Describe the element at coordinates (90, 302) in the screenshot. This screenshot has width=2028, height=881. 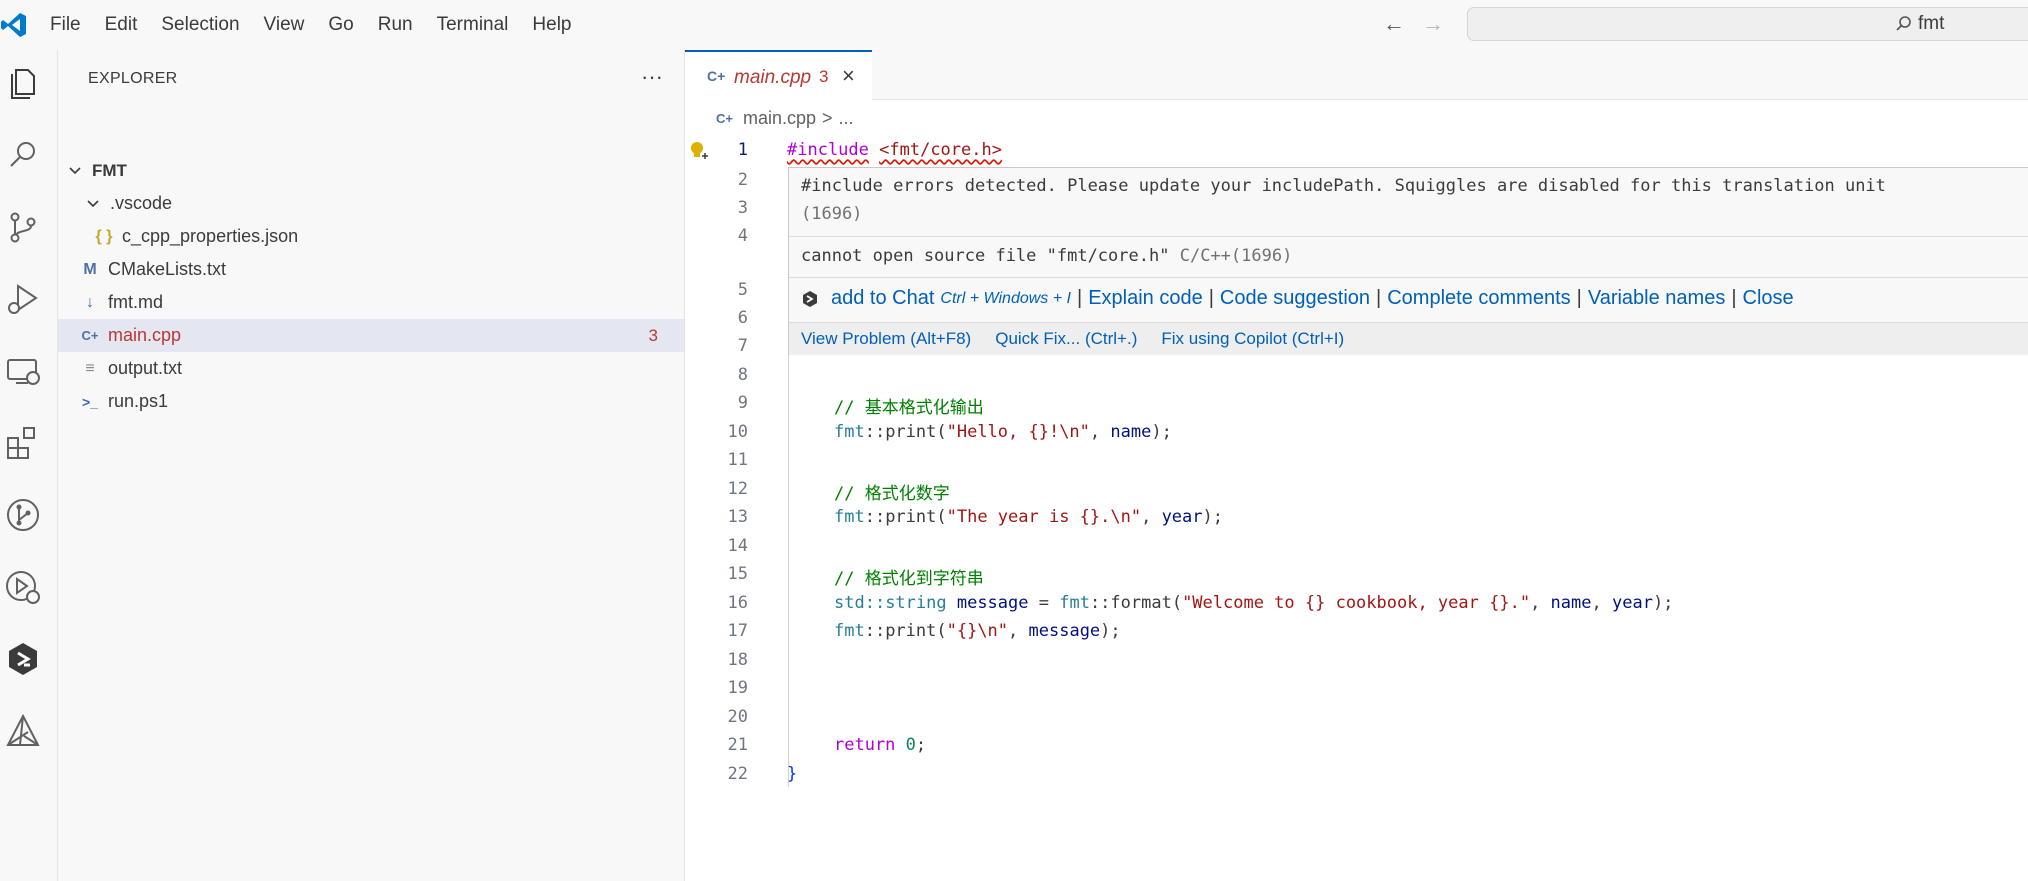
I see `markdown-icon: ↓` at that location.